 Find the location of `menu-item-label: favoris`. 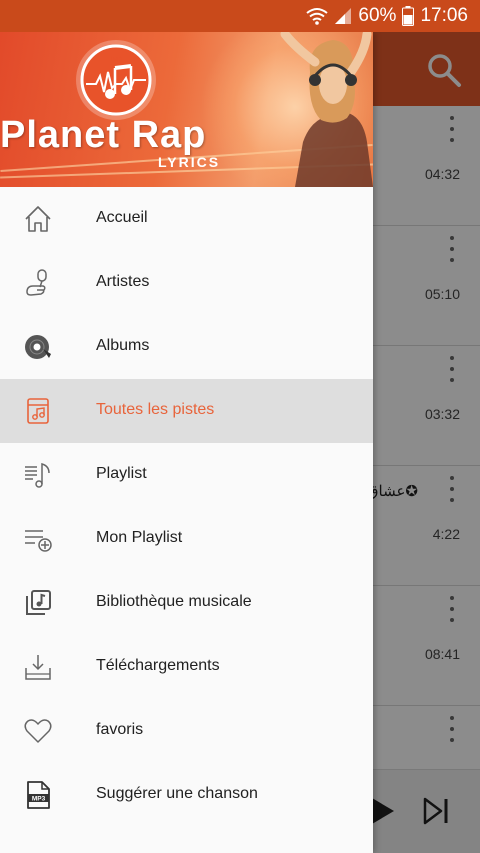

menu-item-label: favoris is located at coordinates (120, 729).